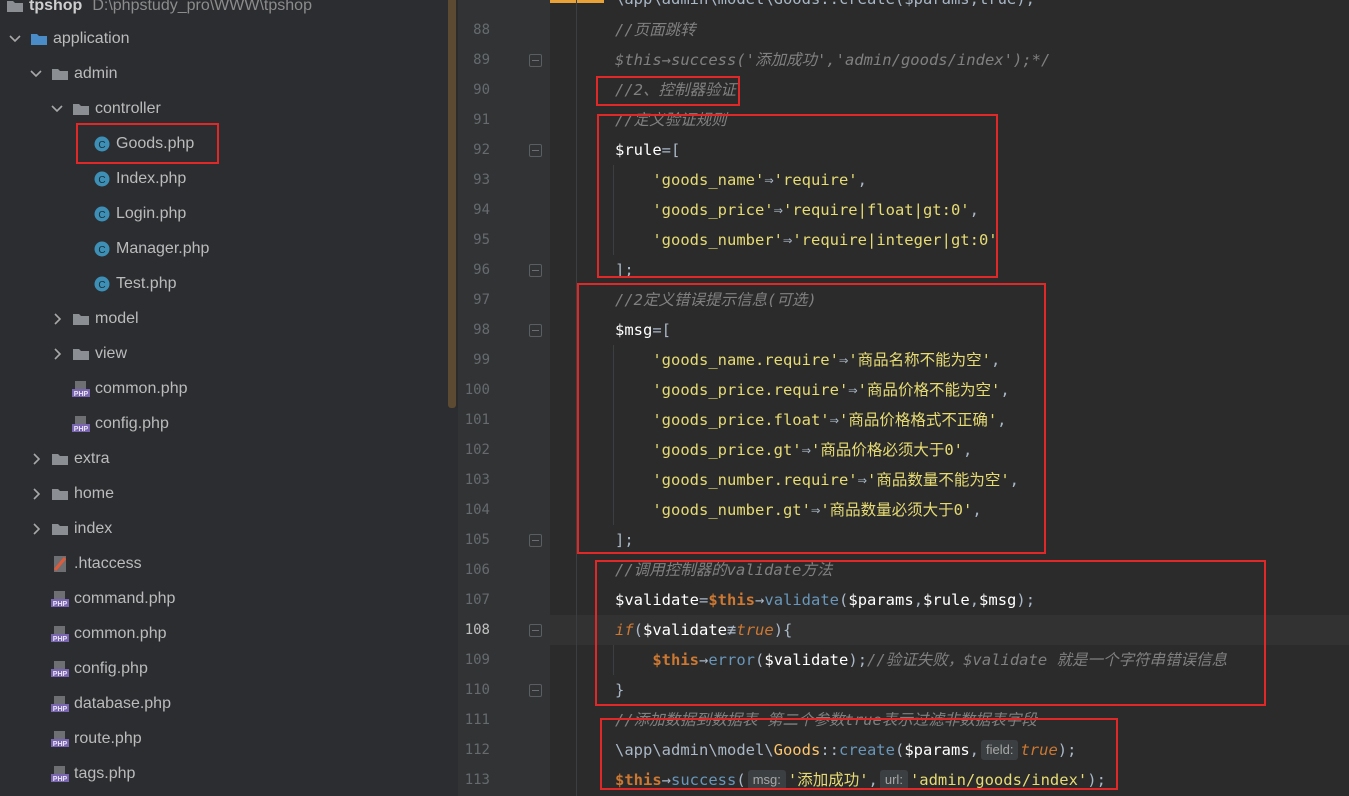  What do you see at coordinates (159, 11) in the screenshot?
I see `project-root: tpshop D:\phpstudy_pro\WWW\tpshop` at bounding box center [159, 11].